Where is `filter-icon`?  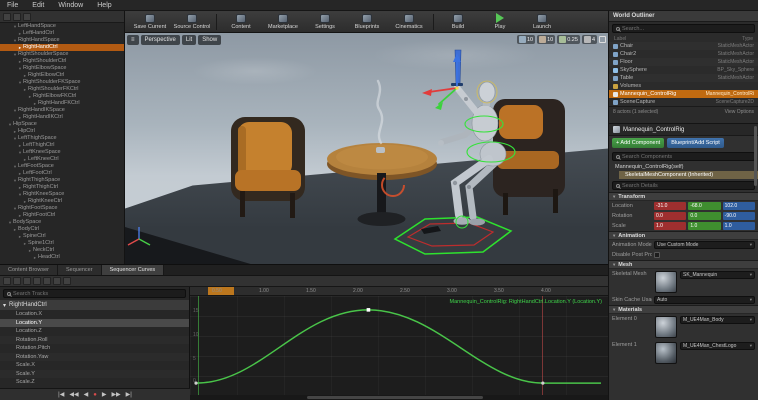 filter-icon is located at coordinates (7, 16).